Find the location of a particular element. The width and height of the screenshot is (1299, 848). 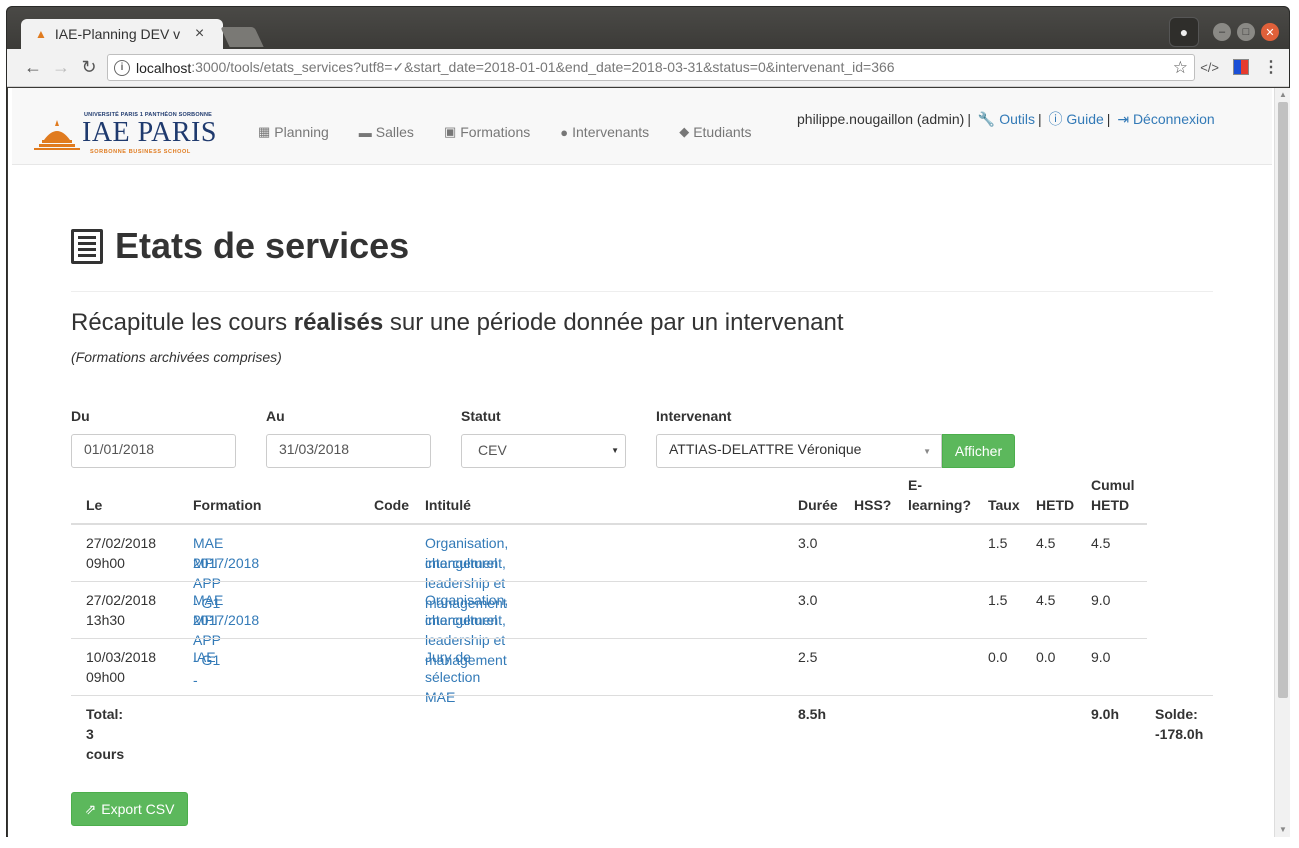

row2-intitule-link-2: interculturel is located at coordinates (461, 620).